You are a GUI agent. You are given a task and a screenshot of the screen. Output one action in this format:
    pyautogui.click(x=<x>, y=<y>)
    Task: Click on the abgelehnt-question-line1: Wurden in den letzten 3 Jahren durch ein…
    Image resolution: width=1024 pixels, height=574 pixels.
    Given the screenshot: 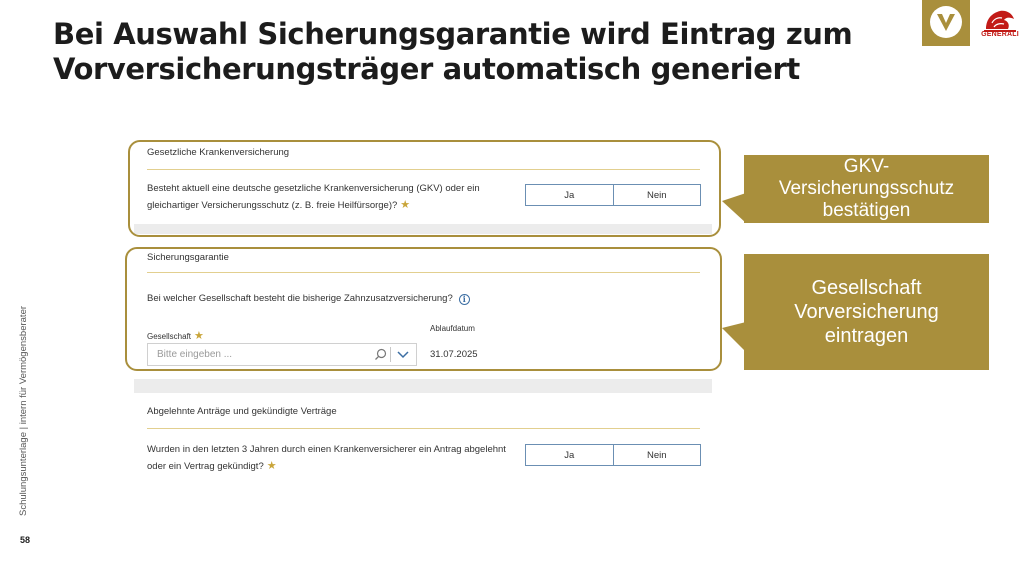 What is the action you would take?
    pyautogui.click(x=326, y=449)
    